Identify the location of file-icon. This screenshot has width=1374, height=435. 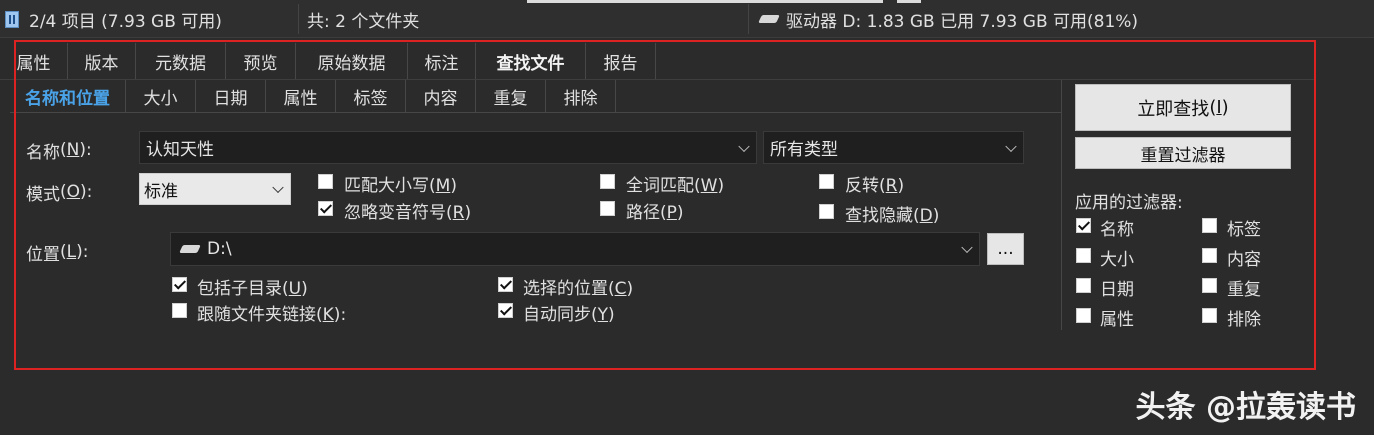
(12, 19).